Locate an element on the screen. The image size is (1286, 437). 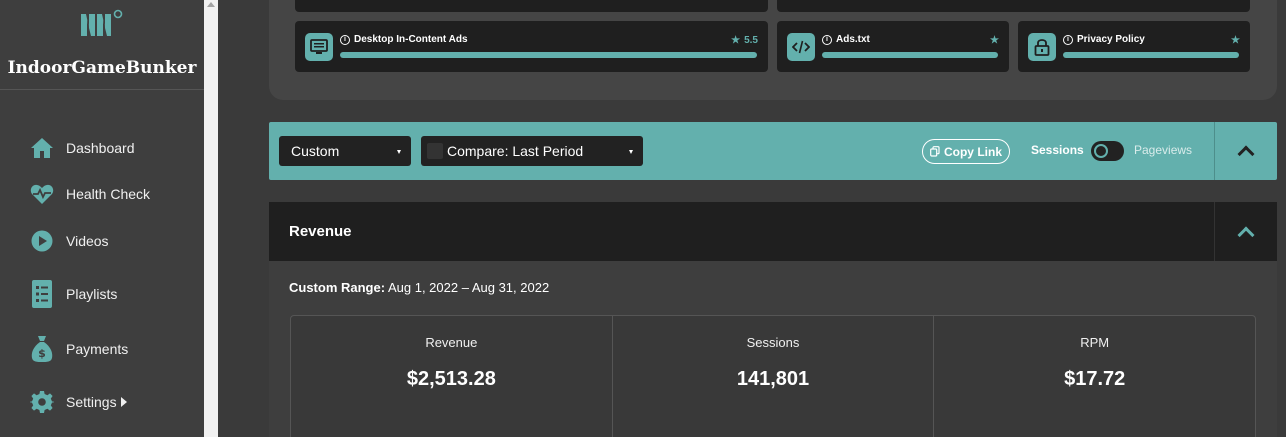
sidebar-item-dashboard: Dashboard is located at coordinates (102, 148).